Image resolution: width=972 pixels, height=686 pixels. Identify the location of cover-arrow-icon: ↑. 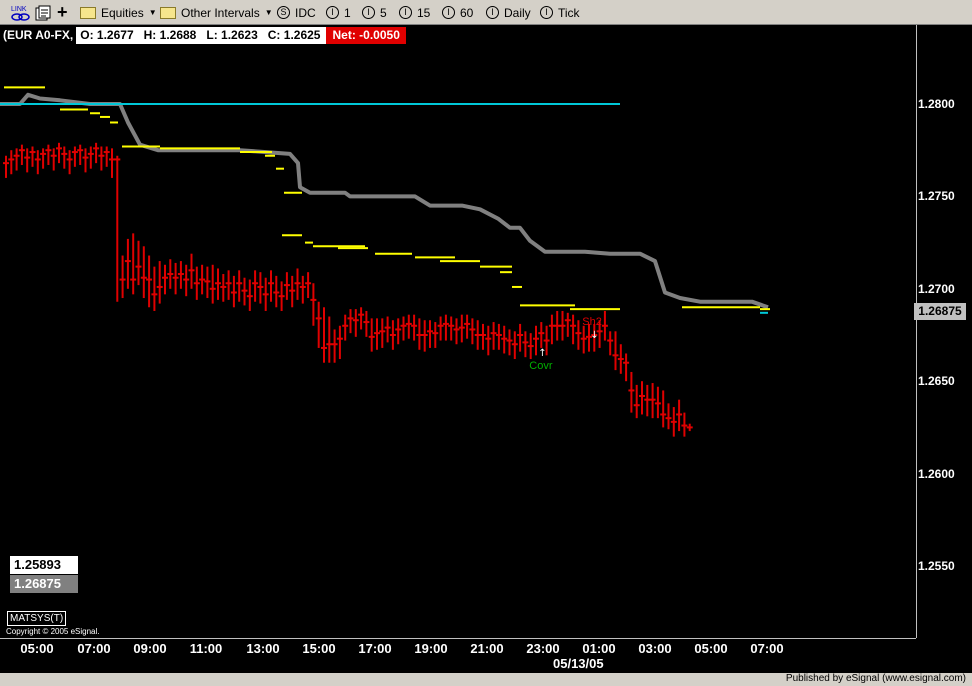
(542, 353).